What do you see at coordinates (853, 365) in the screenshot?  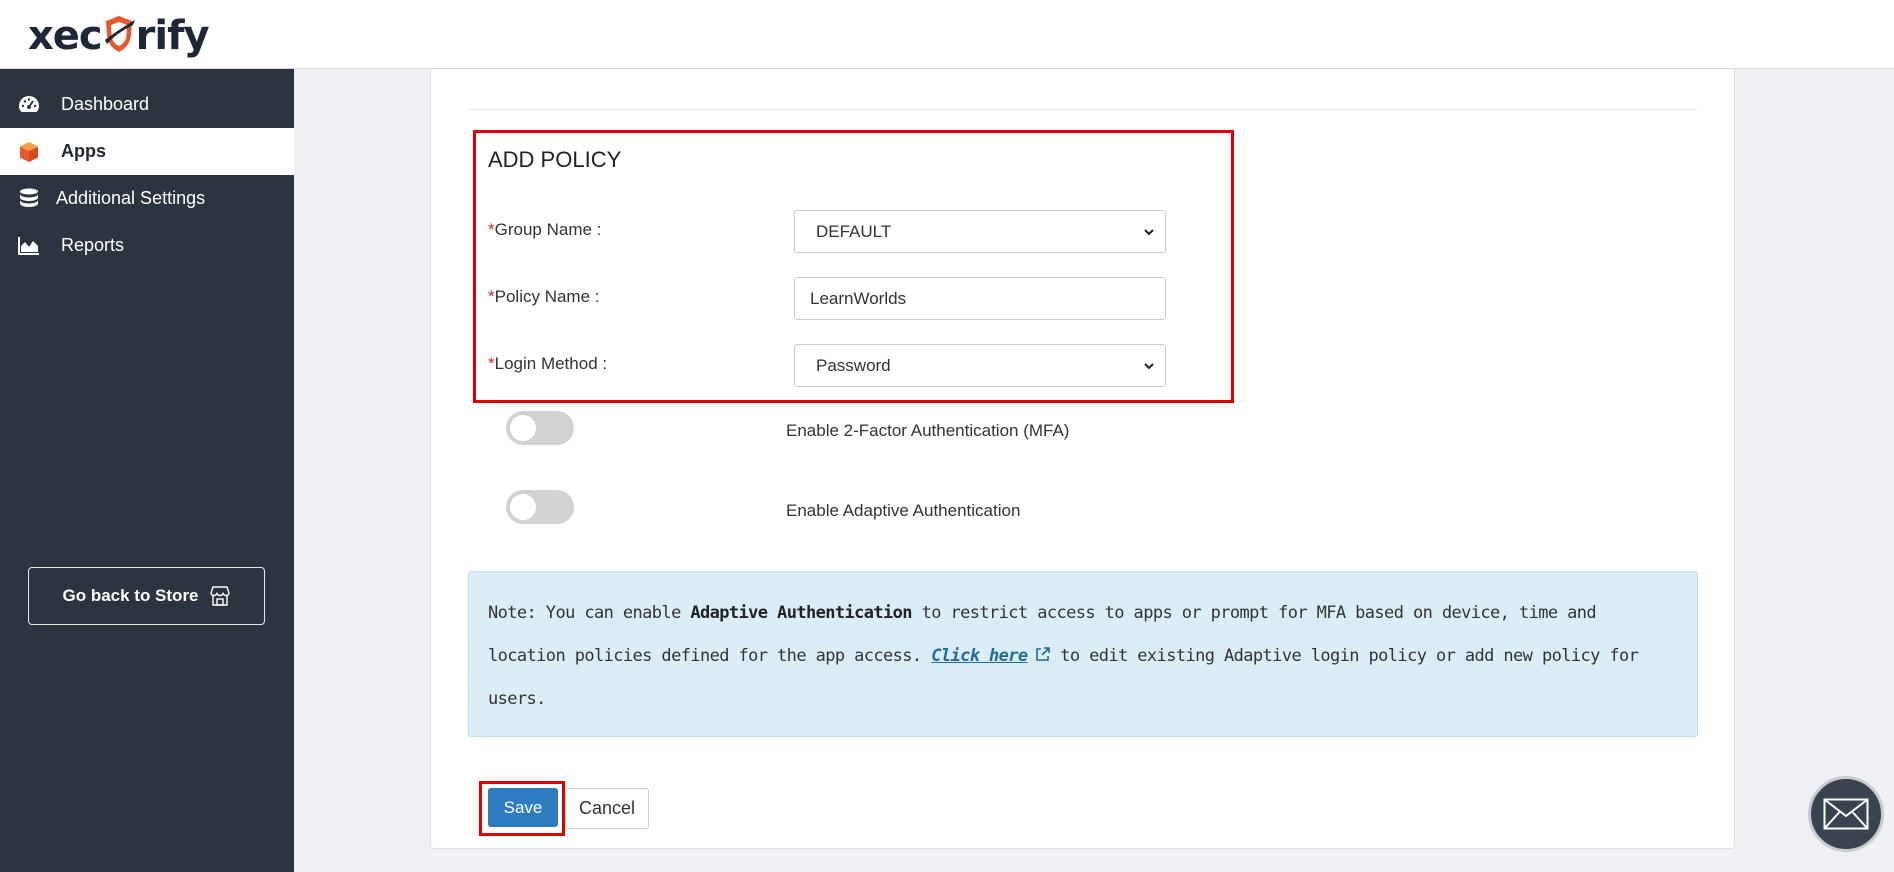 I see `login-method-value: Password` at bounding box center [853, 365].